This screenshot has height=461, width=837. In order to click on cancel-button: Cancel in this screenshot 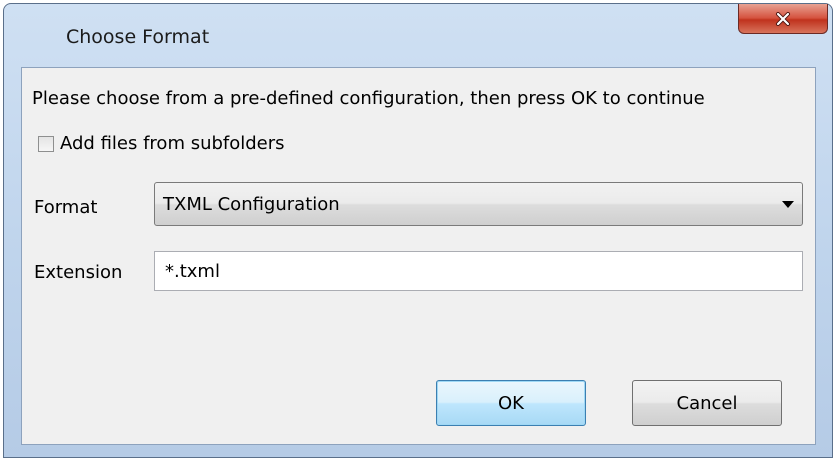, I will do `click(707, 403)`.